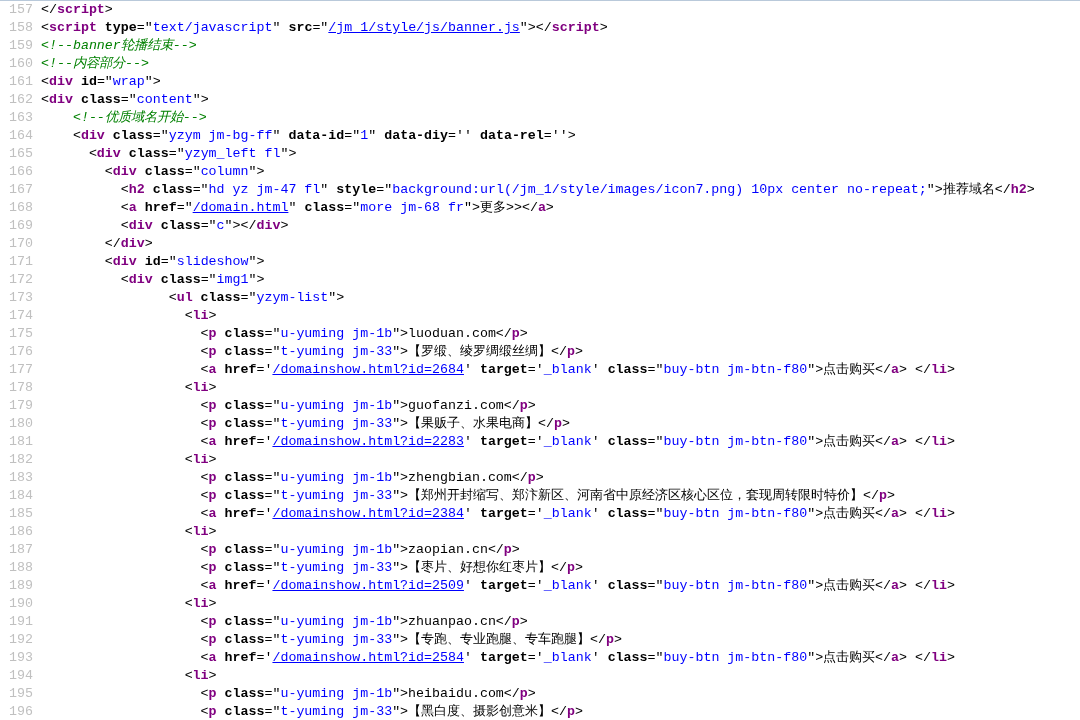 Image resolution: width=1080 pixels, height=720 pixels. Describe the element at coordinates (20, 604) in the screenshot. I see `line-number: 190` at that location.